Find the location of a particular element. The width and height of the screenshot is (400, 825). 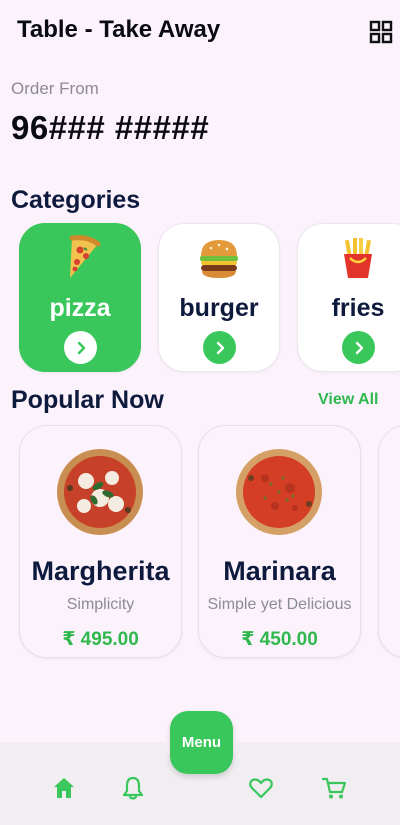

heart-icon is located at coordinates (261, 788).